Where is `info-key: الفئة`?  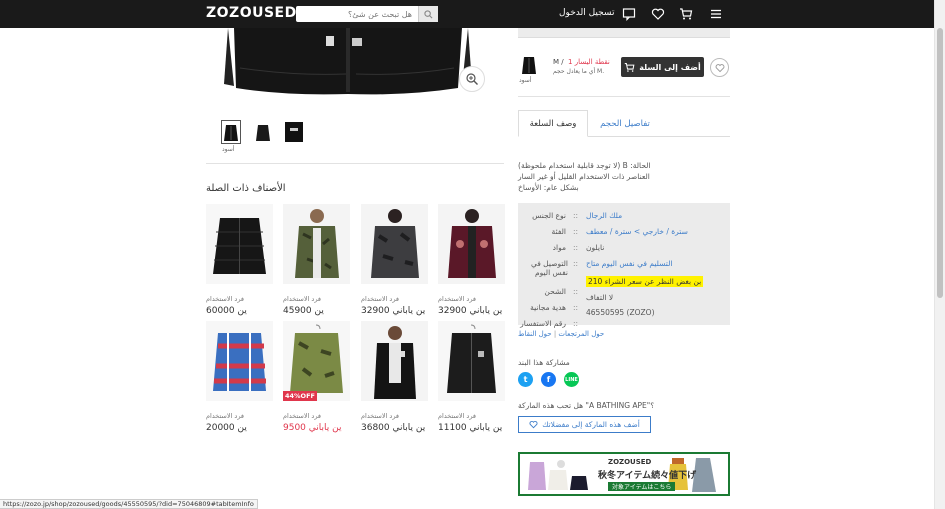
info-key: الفئة is located at coordinates (558, 231).